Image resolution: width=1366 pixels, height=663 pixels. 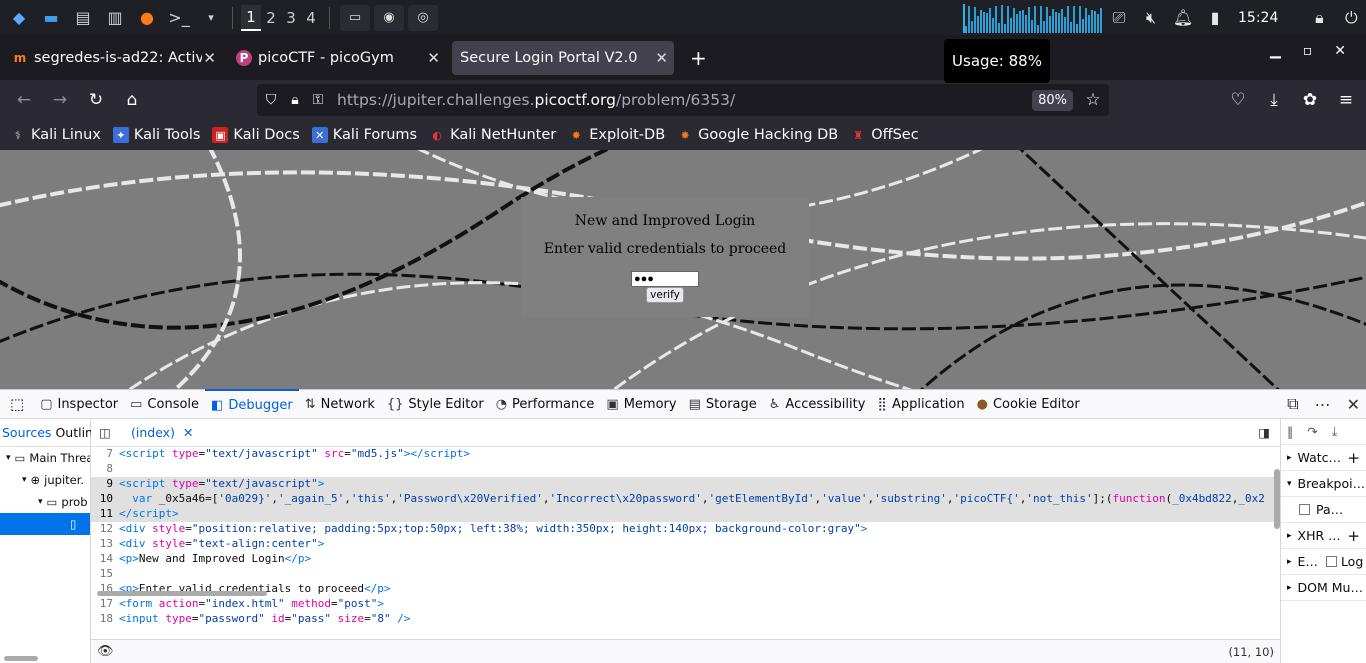 What do you see at coordinates (685, 574) in the screenshot?
I see `code-line: 15` at bounding box center [685, 574].